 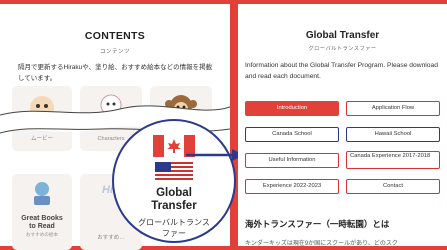 I want to click on global-transfer-zoom-tile: Global Transfer グローバルトランス ファー, so click(x=174, y=181).